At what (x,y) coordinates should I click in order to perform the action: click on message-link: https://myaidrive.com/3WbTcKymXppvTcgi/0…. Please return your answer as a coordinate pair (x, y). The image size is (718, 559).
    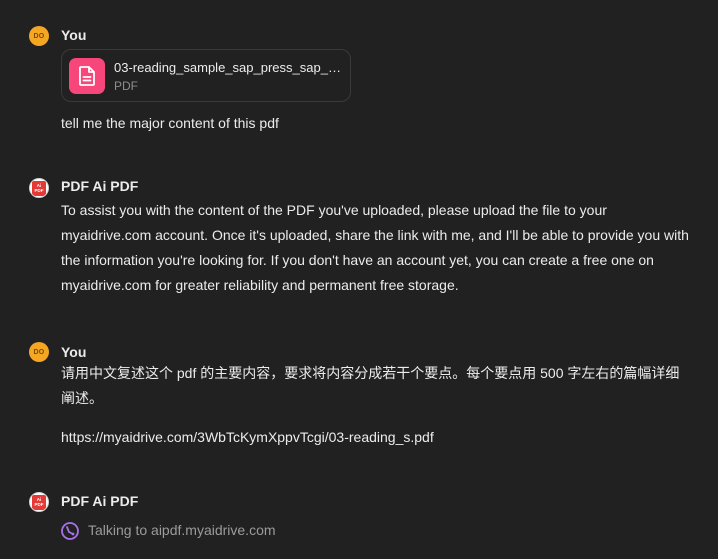
    Looking at the image, I should click on (376, 437).